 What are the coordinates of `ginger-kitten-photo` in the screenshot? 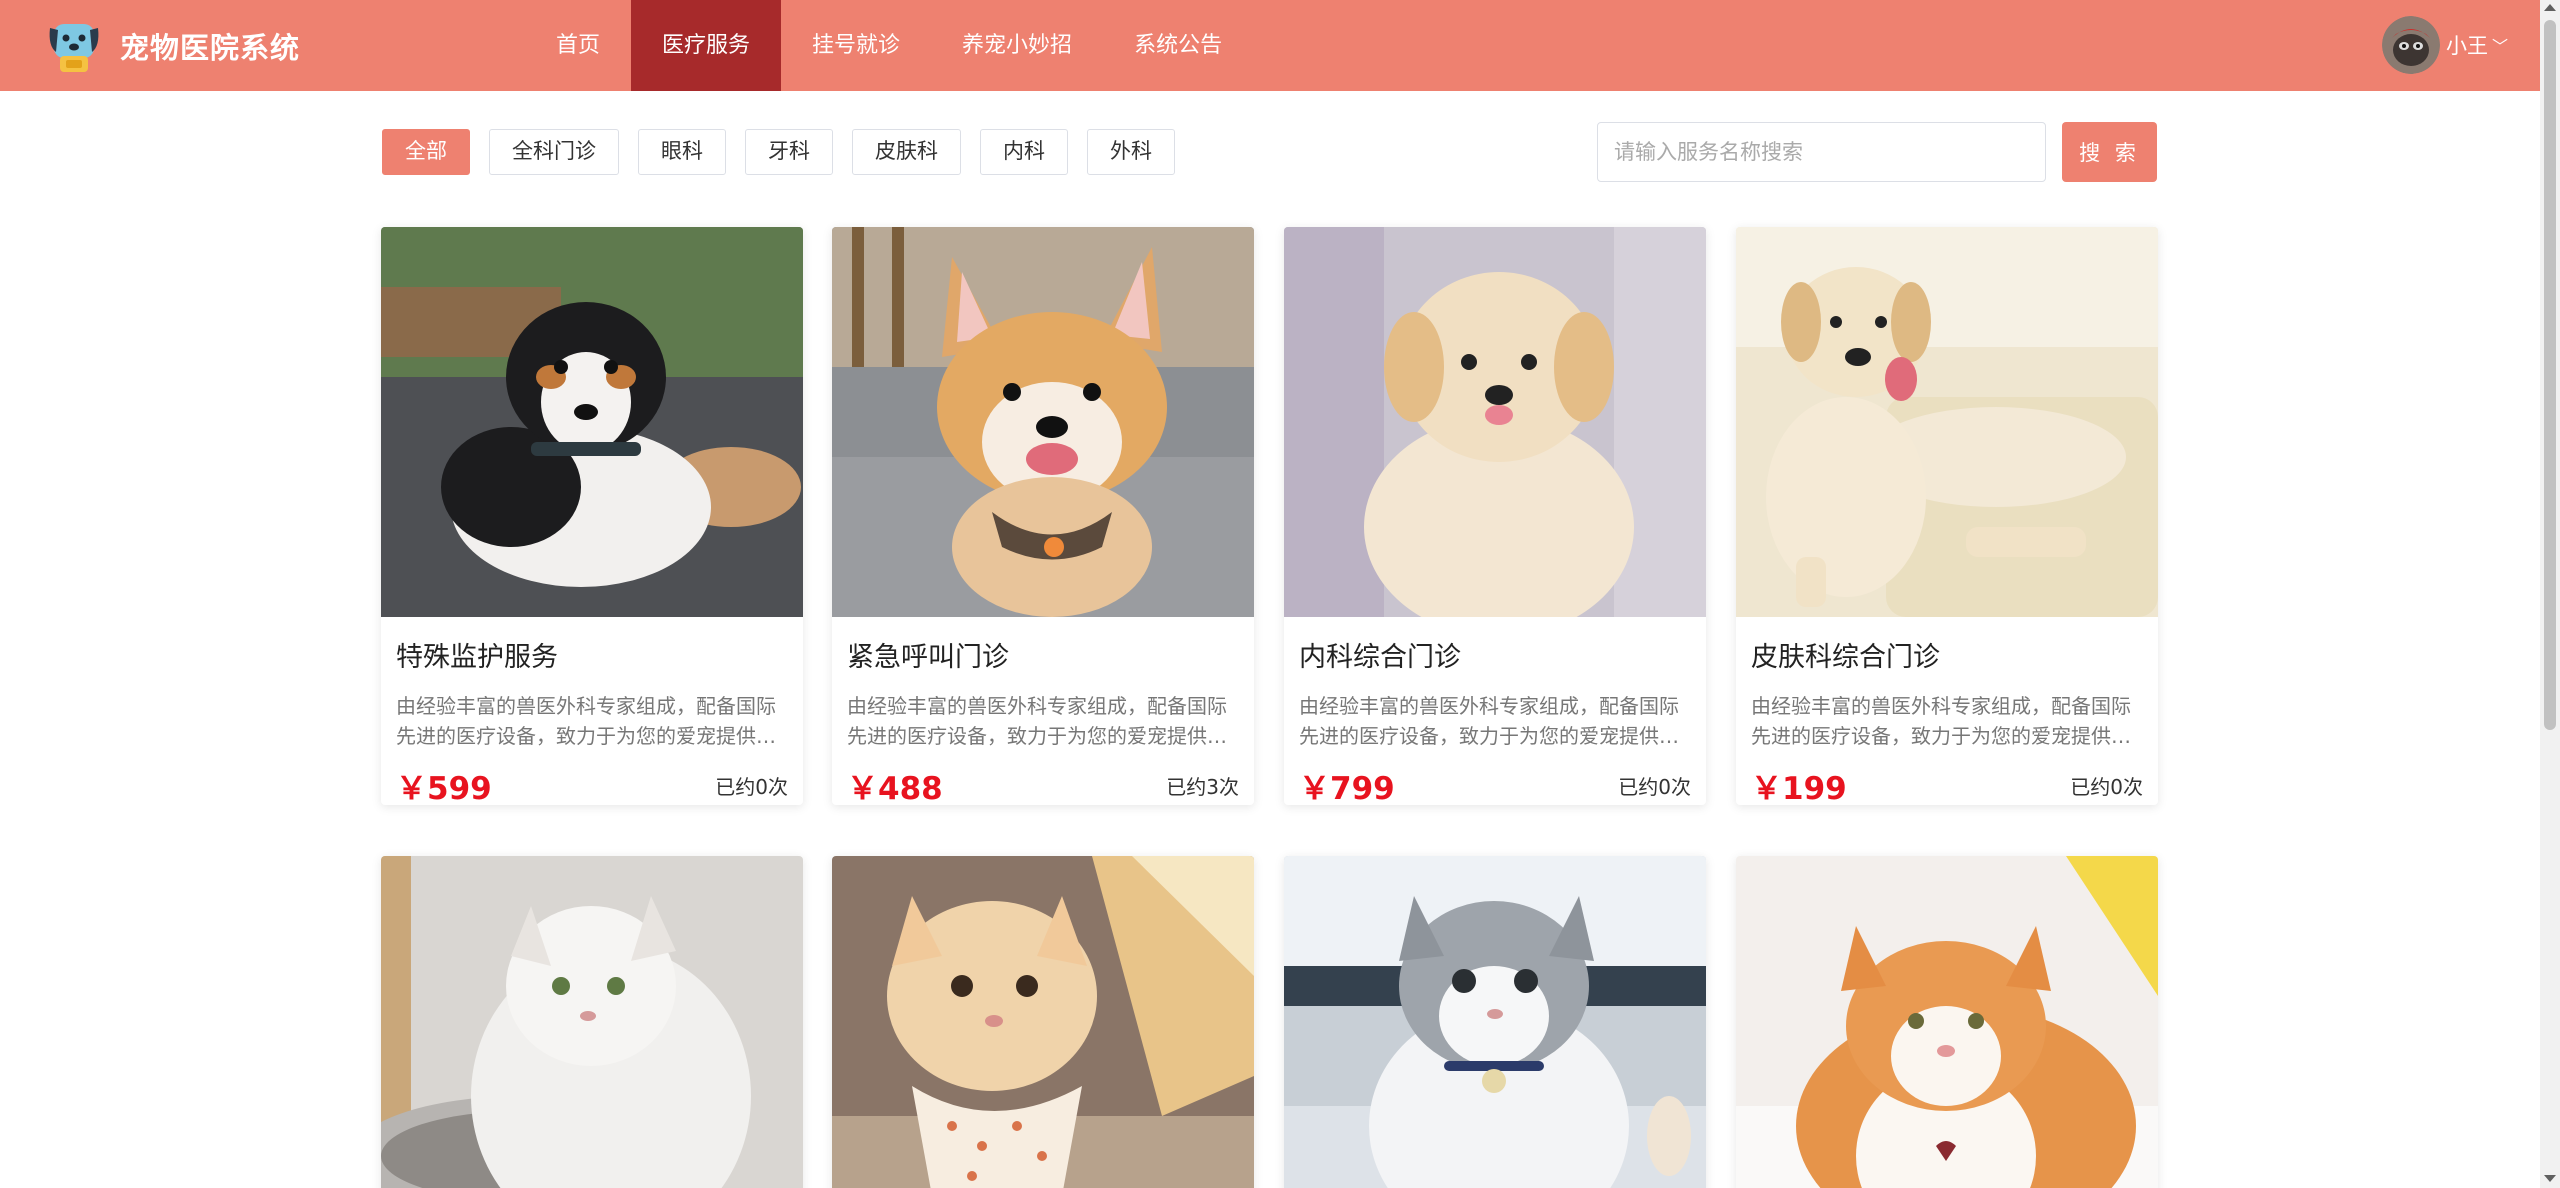 It's located at (1043, 1022).